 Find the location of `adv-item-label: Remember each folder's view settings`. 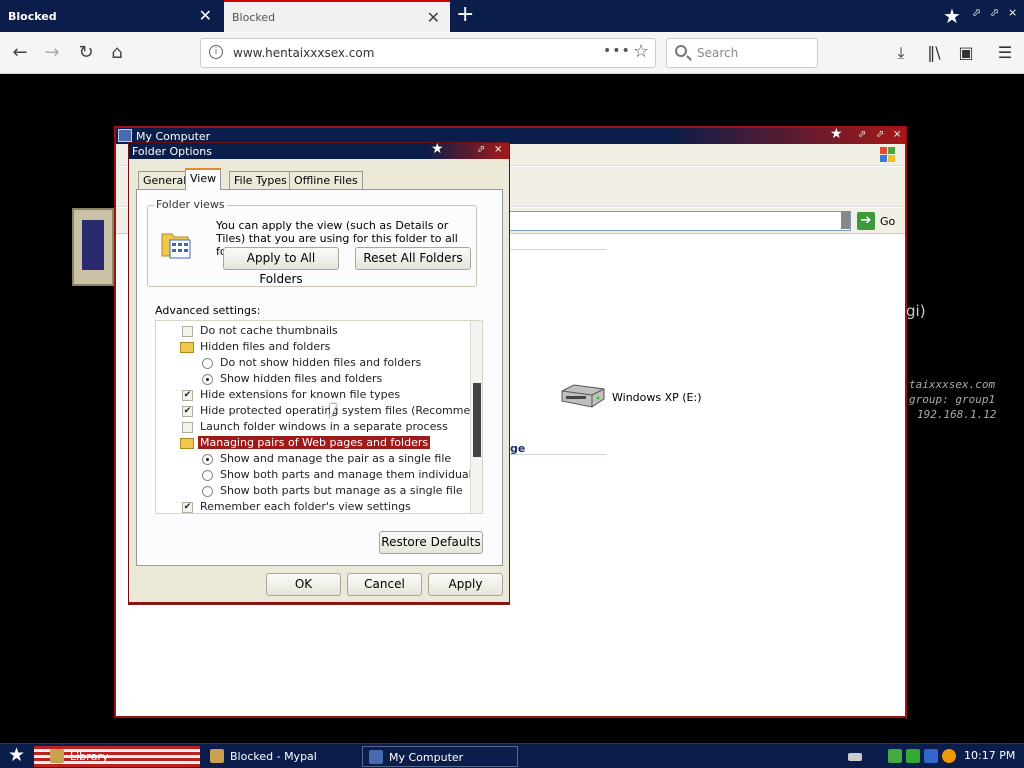

adv-item-label: Remember each folder's view settings is located at coordinates (305, 506).